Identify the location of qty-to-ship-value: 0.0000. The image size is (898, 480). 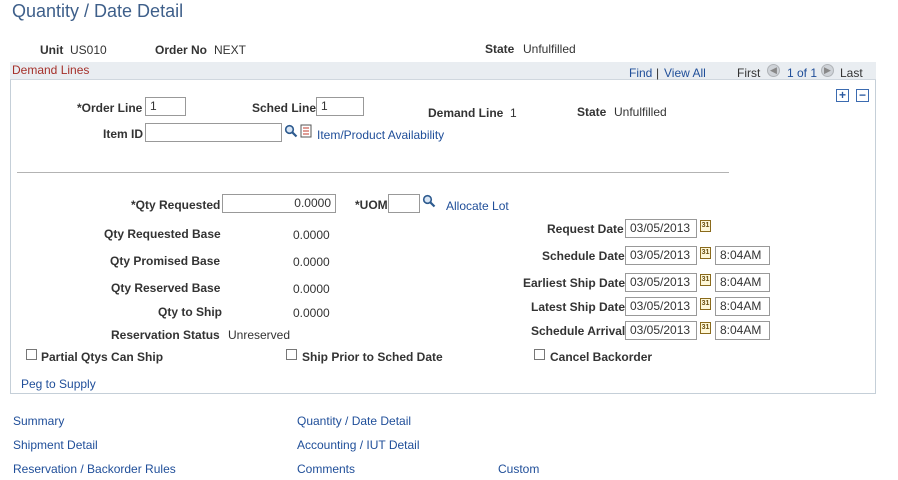
(311, 313).